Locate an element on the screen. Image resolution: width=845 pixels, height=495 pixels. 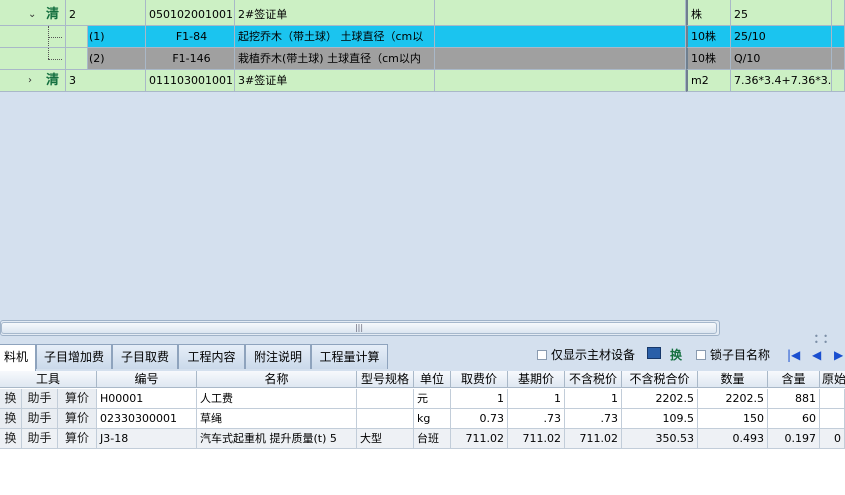
cell-fee-price: 711.02 is located at coordinates (479, 439).